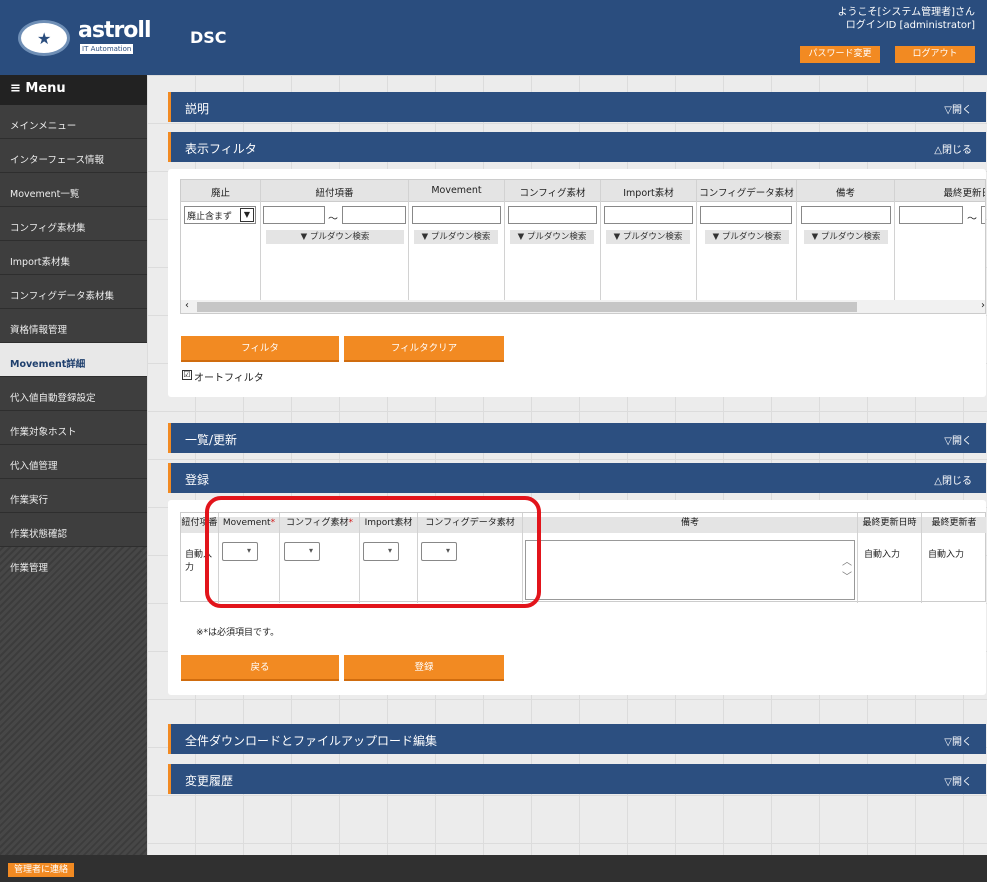 The image size is (987, 882). Describe the element at coordinates (73, 496) in the screenshot. I see `sidebar-item-execution: 作業実行` at that location.